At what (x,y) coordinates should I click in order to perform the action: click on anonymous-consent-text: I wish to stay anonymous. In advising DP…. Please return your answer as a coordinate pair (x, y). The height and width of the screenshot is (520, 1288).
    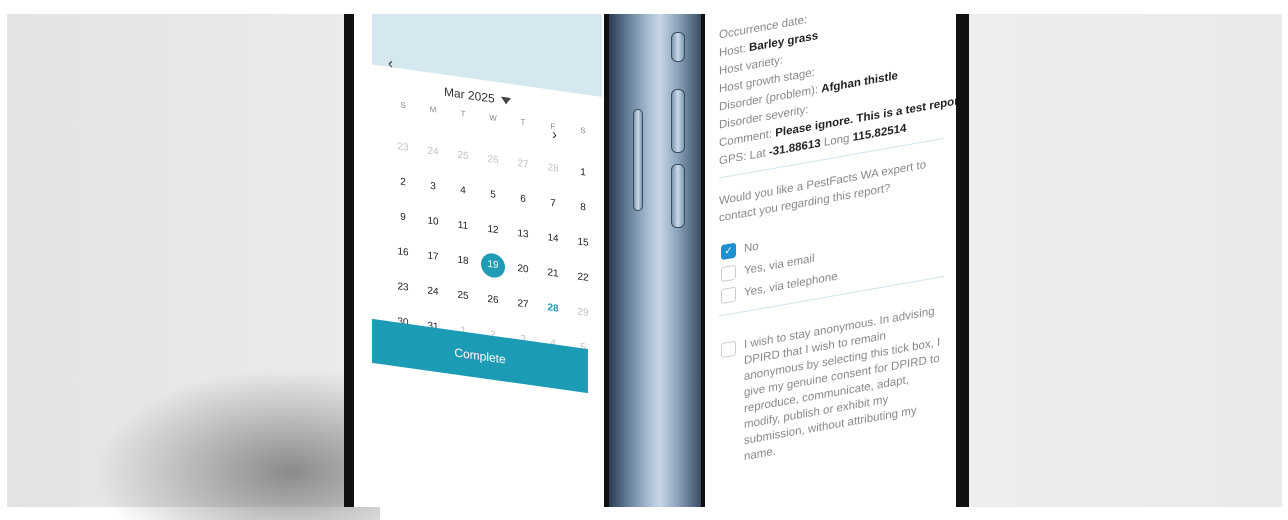
    Looking at the image, I should click on (842, 384).